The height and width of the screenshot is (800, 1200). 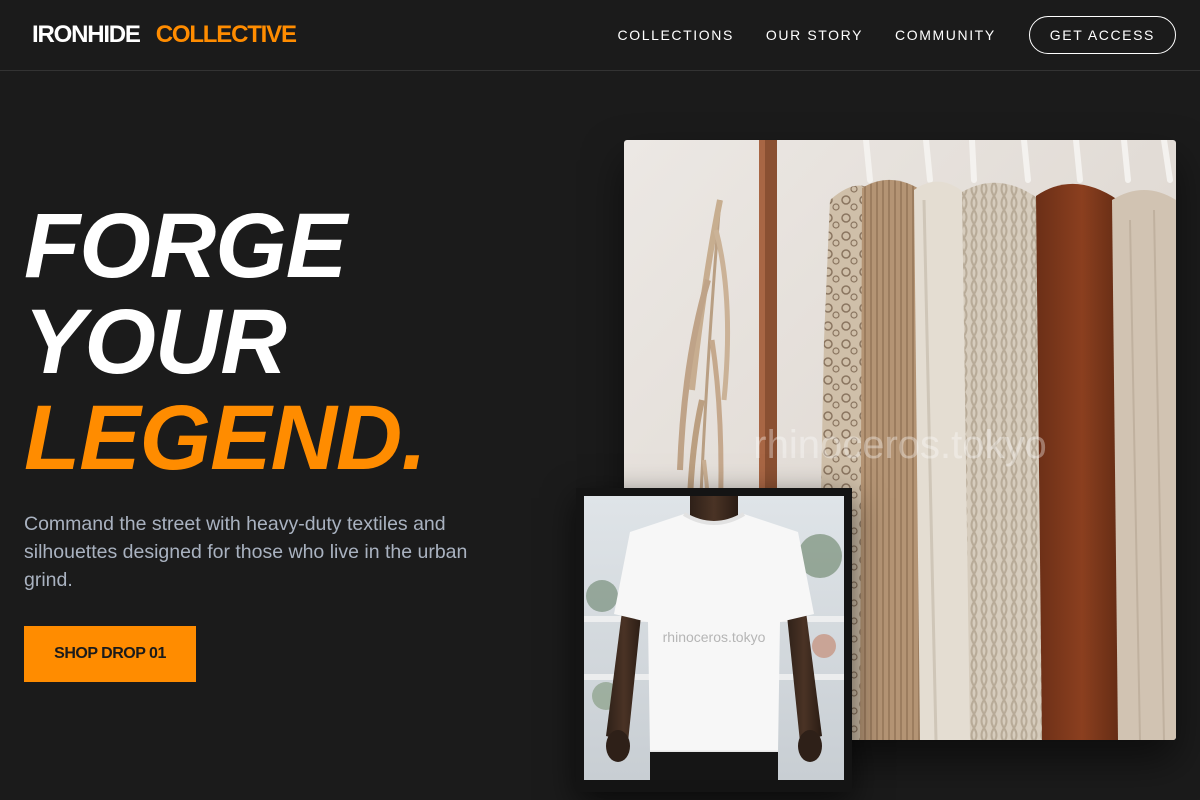 I want to click on tee-image-frame: rhinoceros.tokyo, so click(x=714, y=640).